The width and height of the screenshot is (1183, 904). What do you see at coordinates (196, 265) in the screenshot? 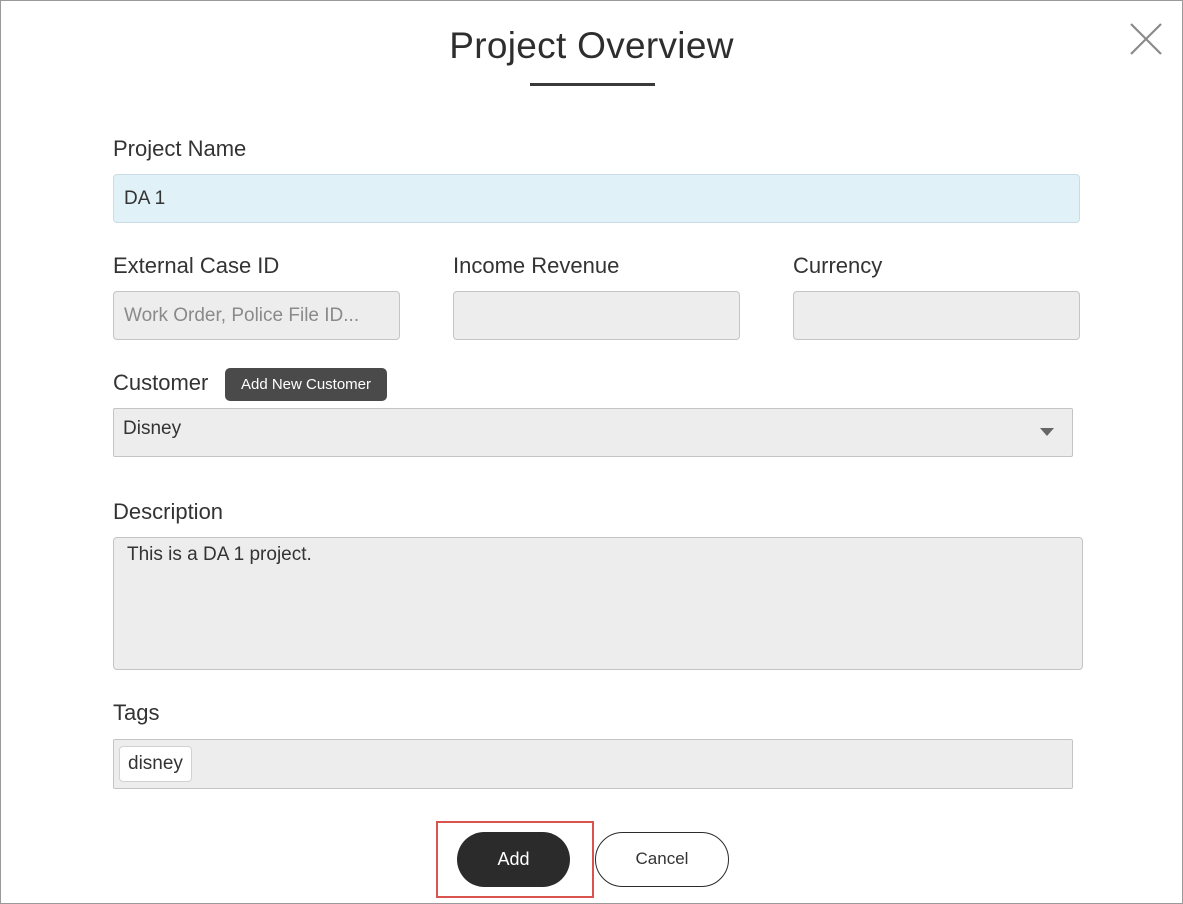
I see `external-case-id-label: External Case ID` at bounding box center [196, 265].